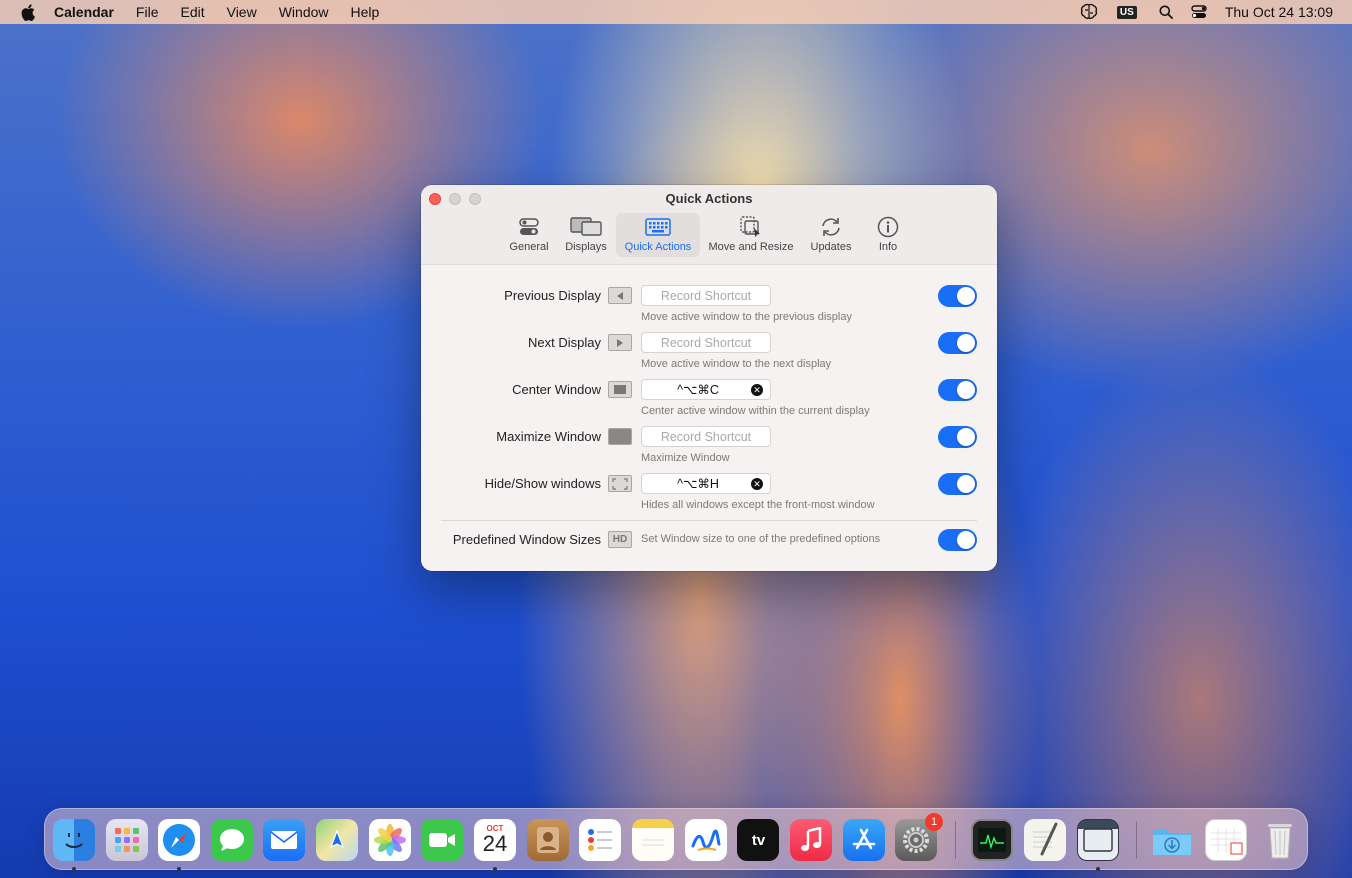 This screenshot has width=1352, height=878. Describe the element at coordinates (147, 12) in the screenshot. I see `menu-file: File` at that location.